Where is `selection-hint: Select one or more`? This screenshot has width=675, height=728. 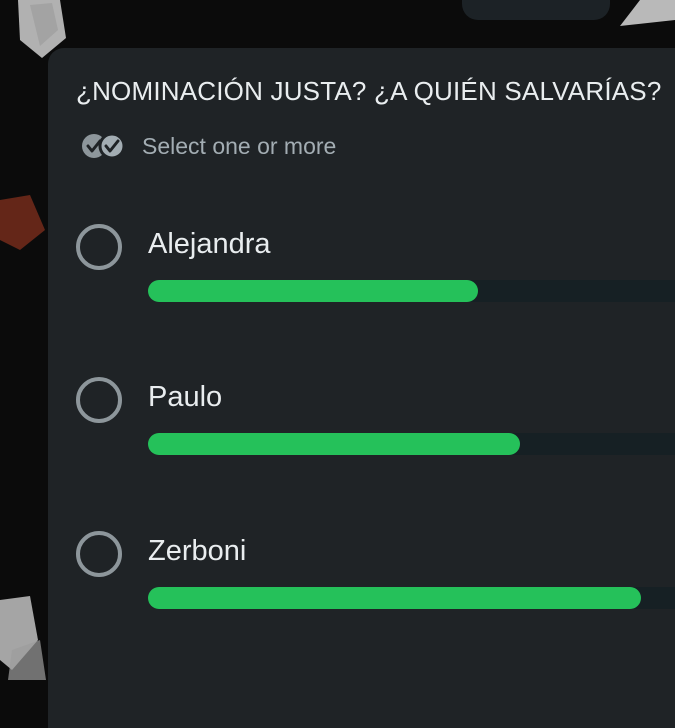 selection-hint: Select one or more is located at coordinates (208, 146).